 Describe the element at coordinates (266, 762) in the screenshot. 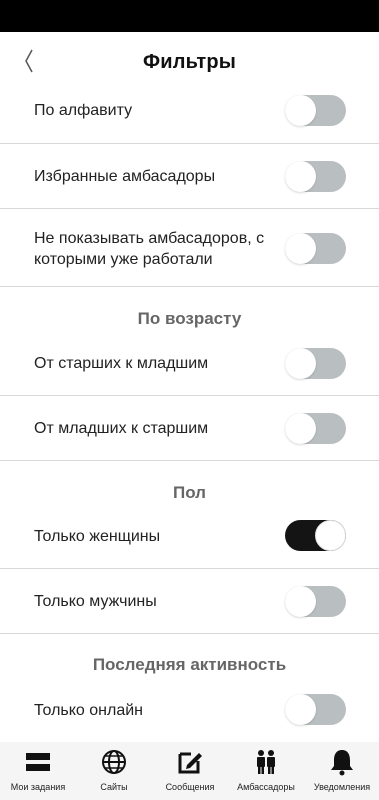

I see `people-icon` at that location.